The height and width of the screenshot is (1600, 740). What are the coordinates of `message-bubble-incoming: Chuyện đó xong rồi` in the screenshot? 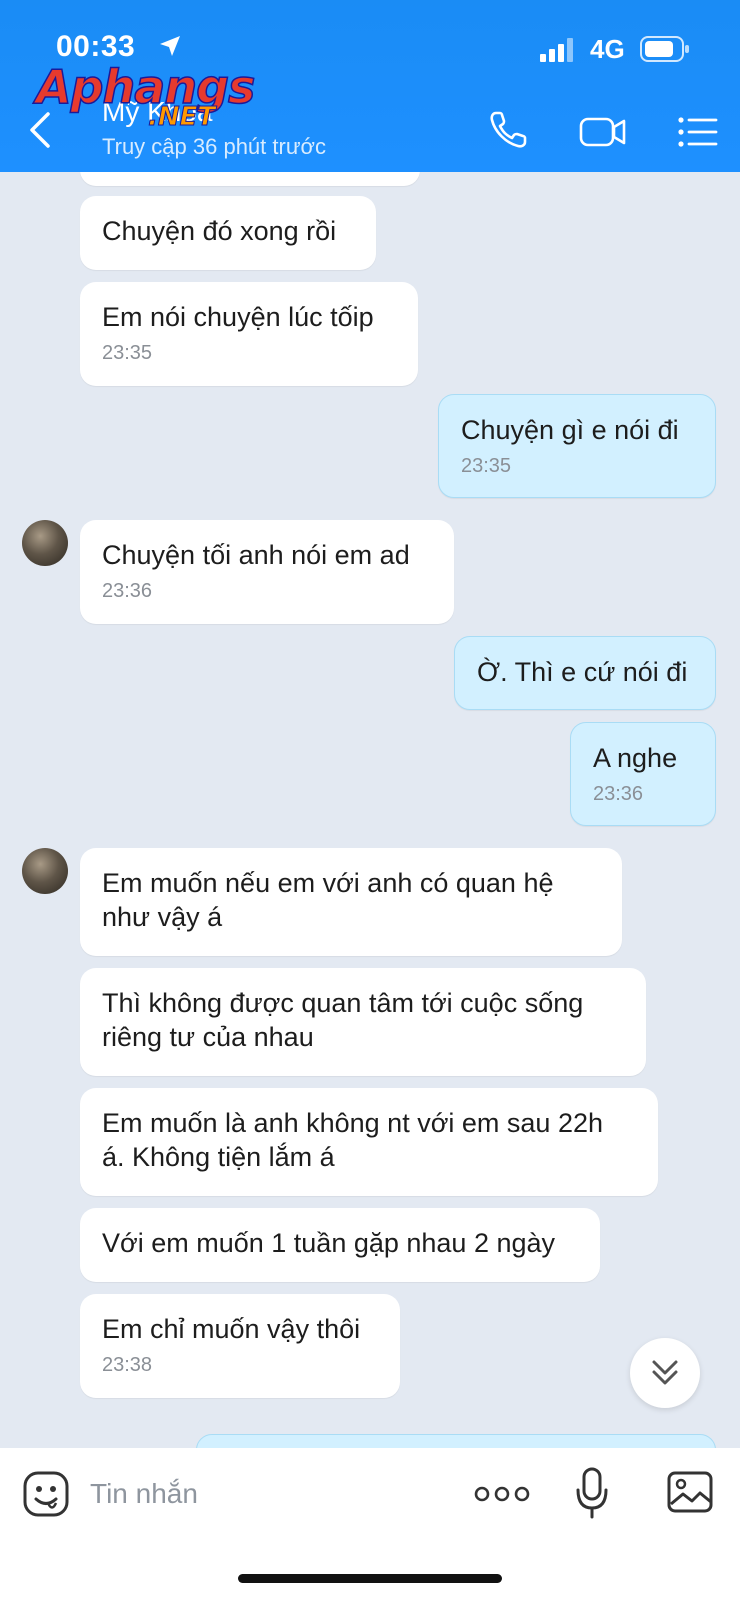 It's located at (228, 233).